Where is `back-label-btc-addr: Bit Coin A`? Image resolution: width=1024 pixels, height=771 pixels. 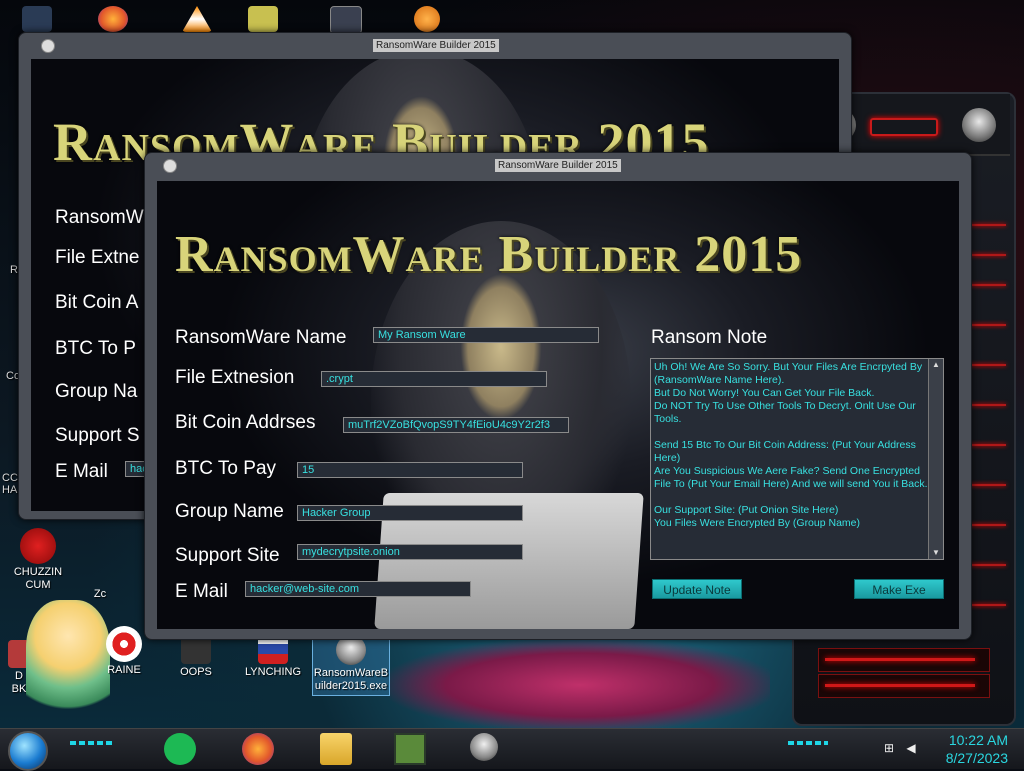 back-label-btc-addr: Bit Coin A is located at coordinates (97, 302).